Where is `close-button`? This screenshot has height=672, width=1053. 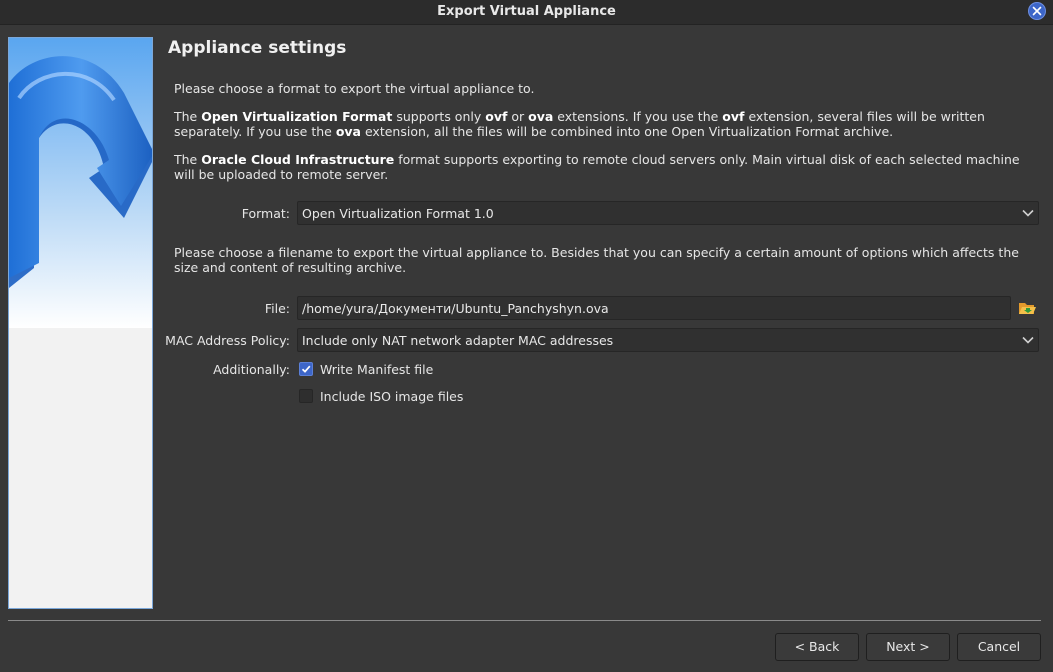 close-button is located at coordinates (1037, 11).